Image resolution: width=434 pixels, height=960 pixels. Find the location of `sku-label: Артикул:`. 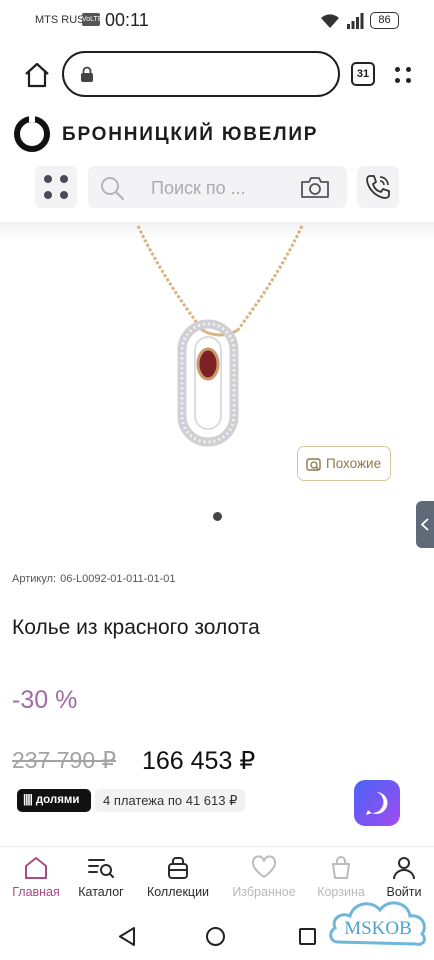

sku-label: Артикул: is located at coordinates (34, 579).